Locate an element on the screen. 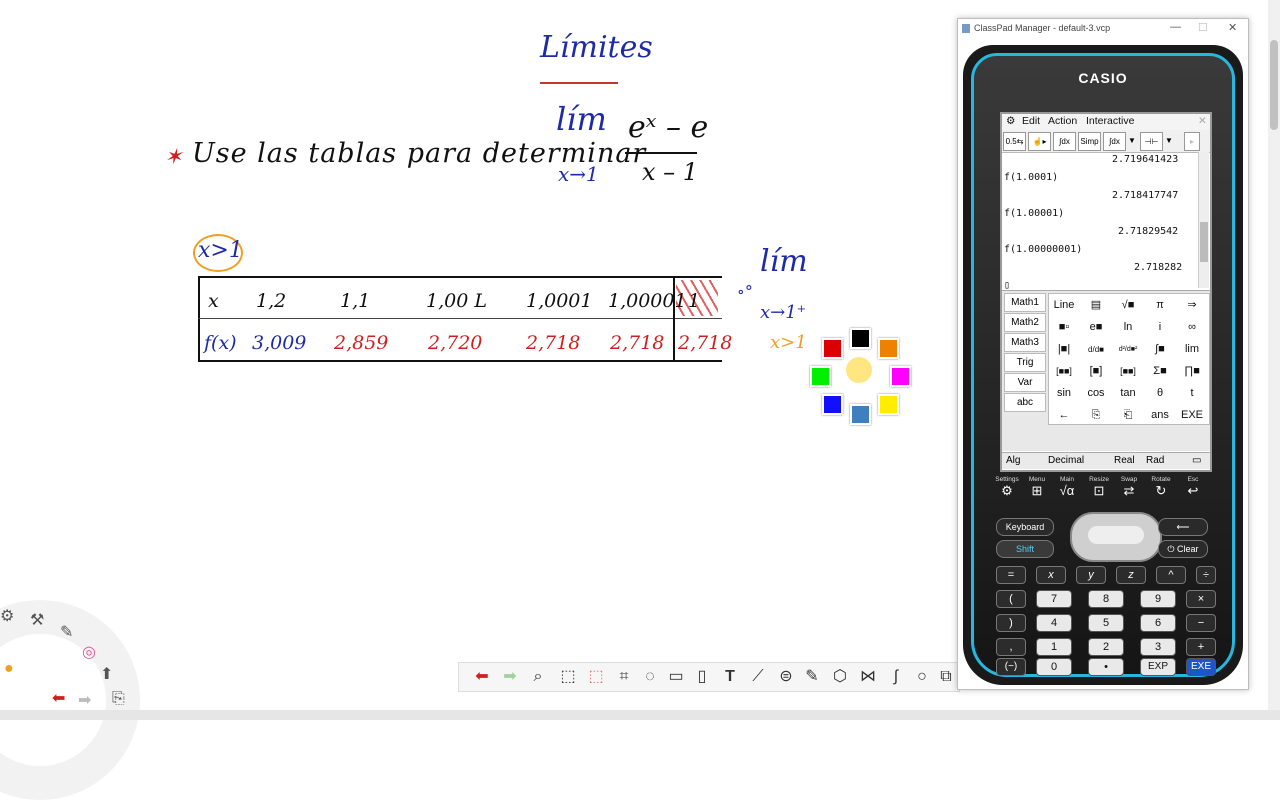 The width and height of the screenshot is (1280, 800). key-integral: ∫■ is located at coordinates (1160, 349).